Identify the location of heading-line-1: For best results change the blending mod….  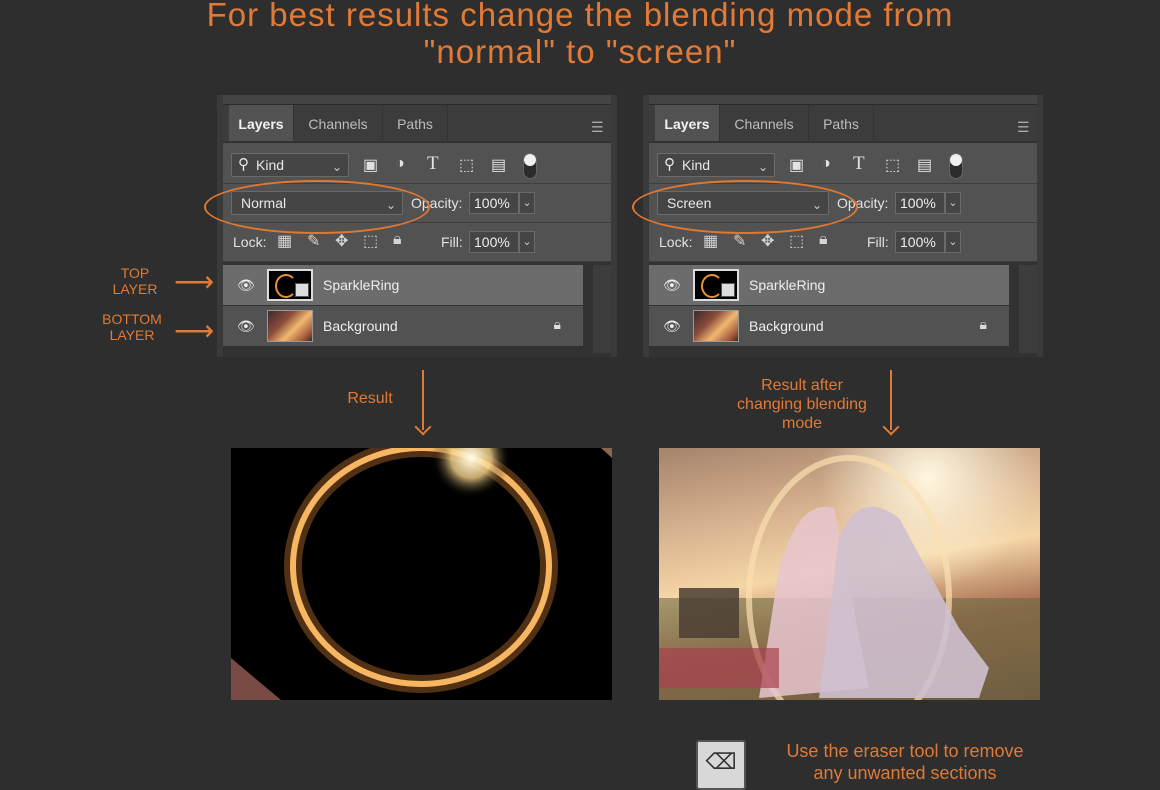
(580, 16).